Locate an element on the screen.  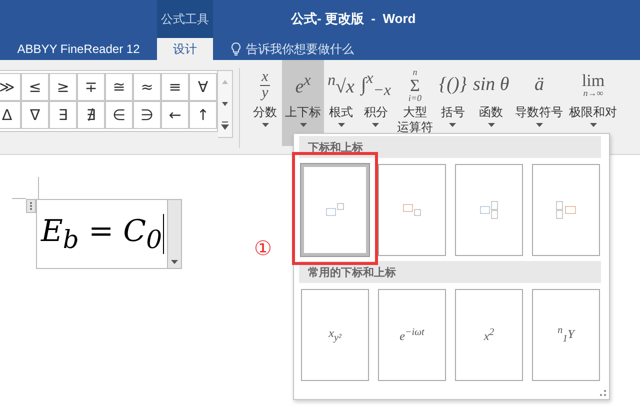
context-tab-label: 公式工具 is located at coordinates (185, 19).